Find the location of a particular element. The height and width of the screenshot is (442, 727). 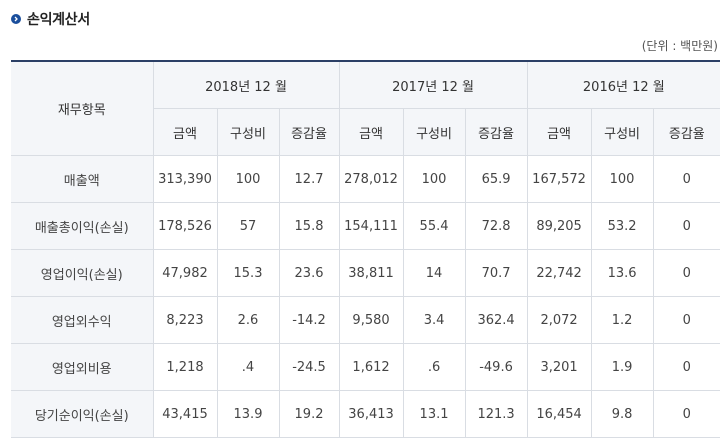

amount-cell: 1,612 is located at coordinates (371, 367).